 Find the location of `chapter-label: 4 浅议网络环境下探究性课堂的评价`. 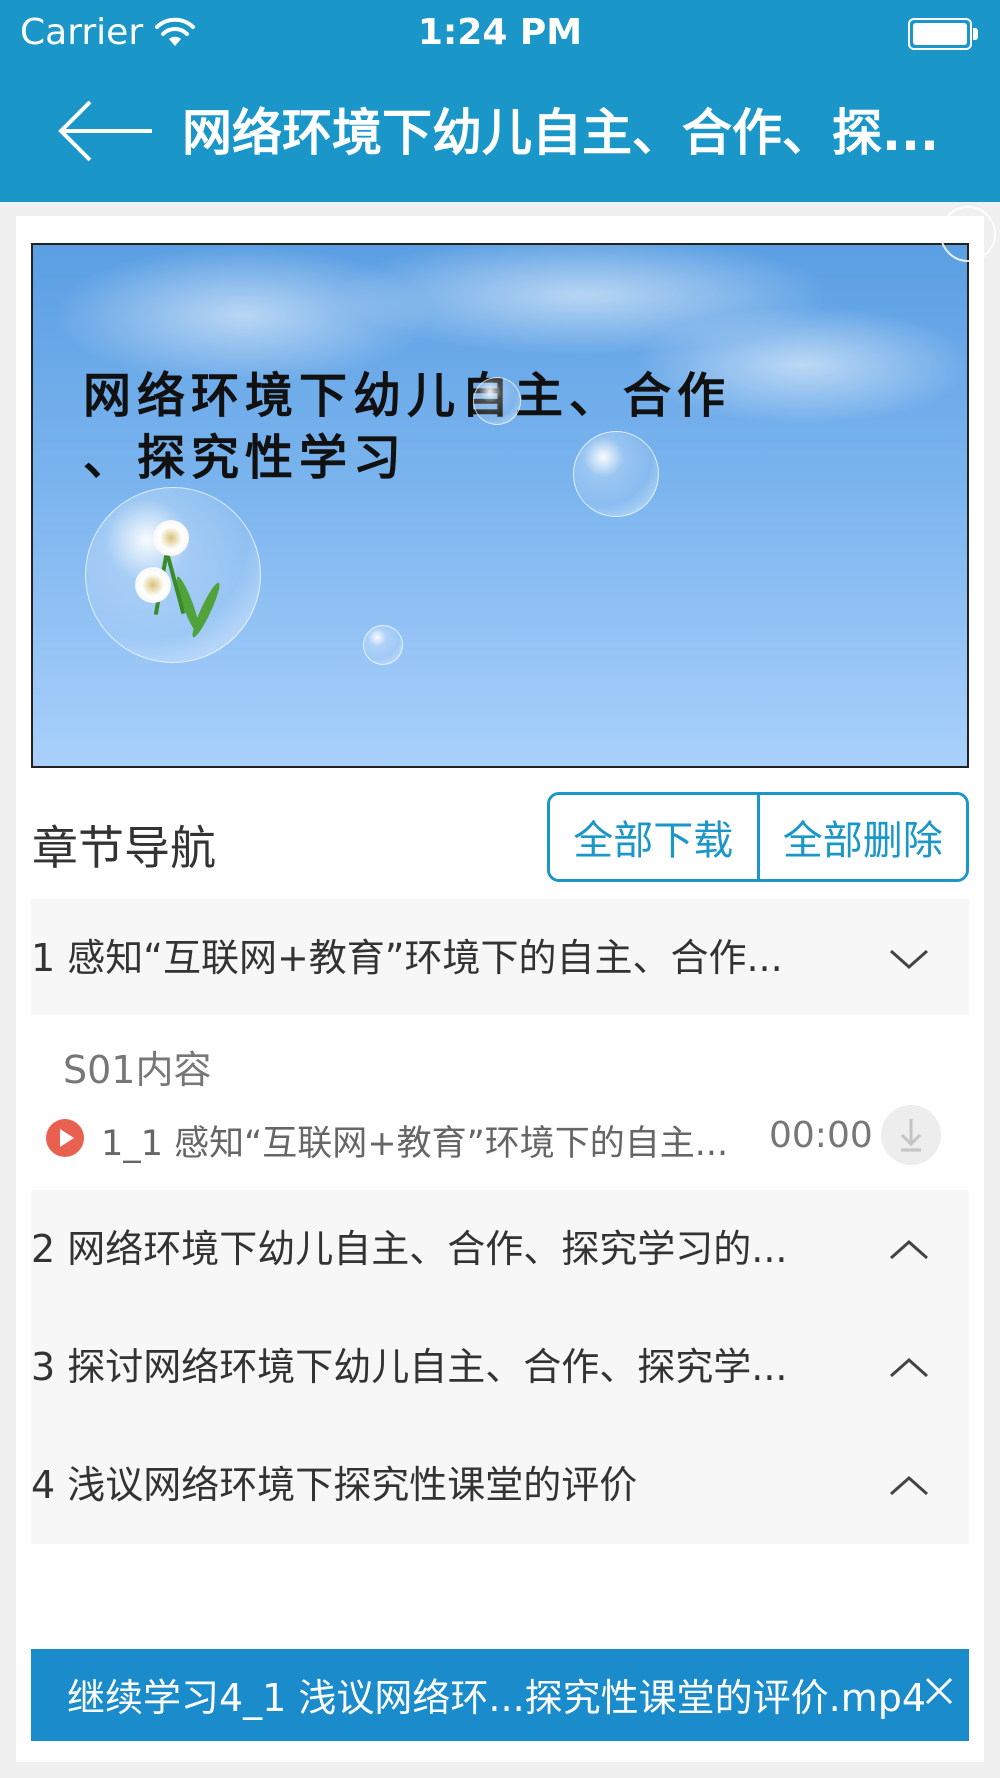

chapter-label: 4 浅议网络环境下探究性课堂的评价 is located at coordinates (334, 1485).